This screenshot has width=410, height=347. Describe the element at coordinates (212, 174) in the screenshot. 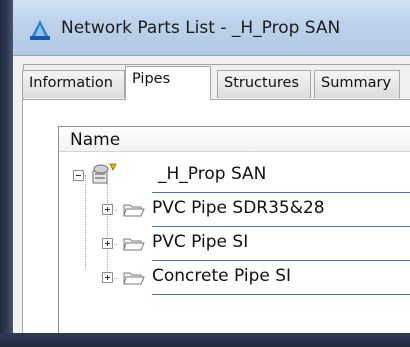

I see `tree-label-root: _H_Prop SAN` at that location.